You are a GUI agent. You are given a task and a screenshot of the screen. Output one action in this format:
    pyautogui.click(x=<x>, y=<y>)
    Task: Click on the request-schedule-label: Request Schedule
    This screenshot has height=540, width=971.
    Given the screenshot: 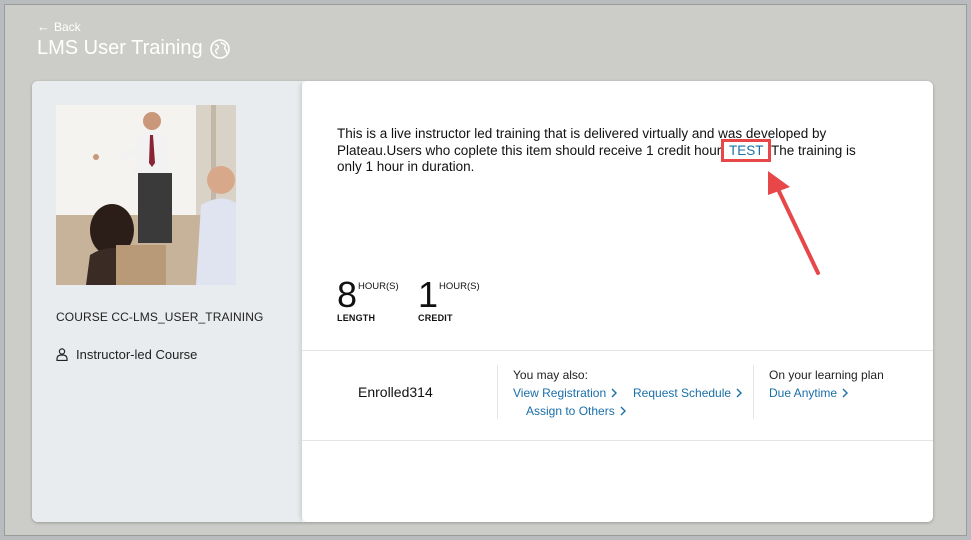 What is the action you would take?
    pyautogui.click(x=682, y=393)
    